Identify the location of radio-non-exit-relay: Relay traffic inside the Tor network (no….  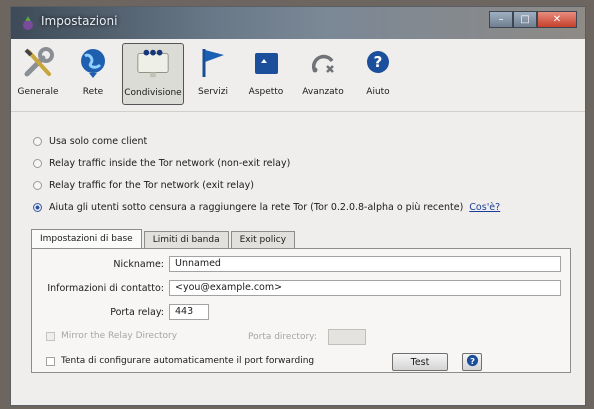
(161, 163).